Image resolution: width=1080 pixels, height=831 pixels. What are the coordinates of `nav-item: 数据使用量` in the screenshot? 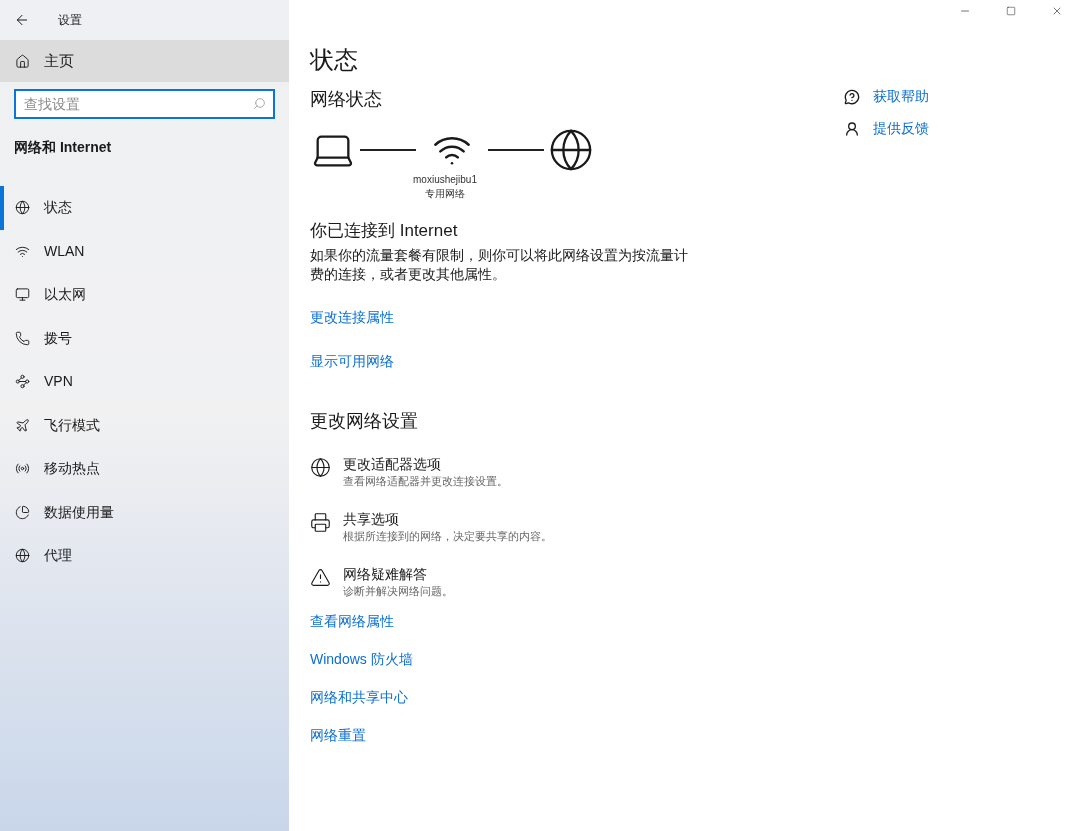 It's located at (144, 512).